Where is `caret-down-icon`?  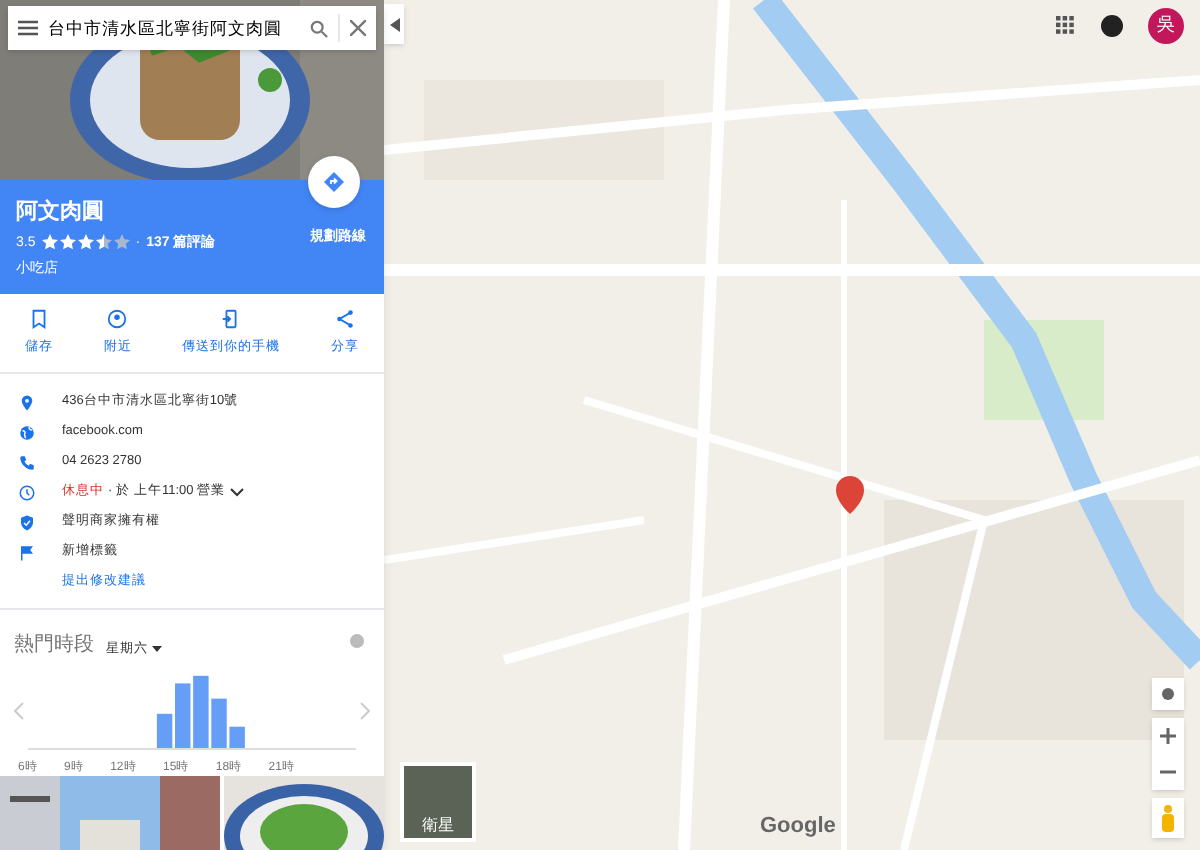 caret-down-icon is located at coordinates (157, 649).